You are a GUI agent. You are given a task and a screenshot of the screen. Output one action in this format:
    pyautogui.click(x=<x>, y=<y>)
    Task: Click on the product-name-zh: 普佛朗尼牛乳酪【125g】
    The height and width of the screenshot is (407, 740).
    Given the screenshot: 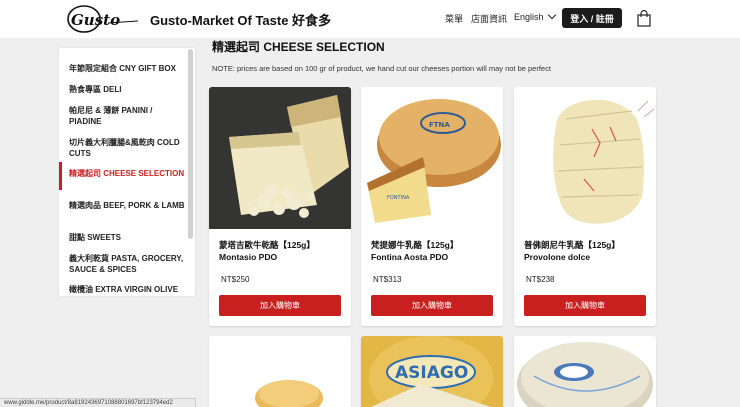 What is the action you would take?
    pyautogui.click(x=572, y=245)
    